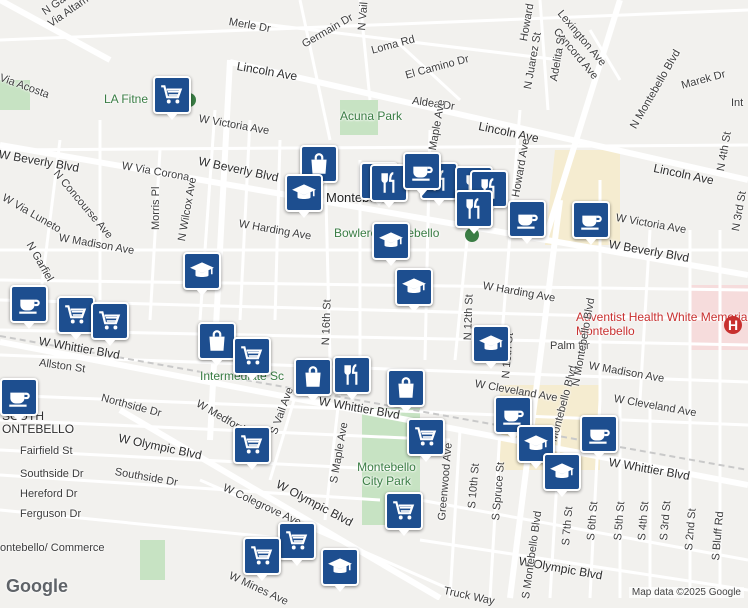  What do you see at coordinates (52, 548) in the screenshot?
I see `commerce-station-label: ontebello/ Commerce` at bounding box center [52, 548].